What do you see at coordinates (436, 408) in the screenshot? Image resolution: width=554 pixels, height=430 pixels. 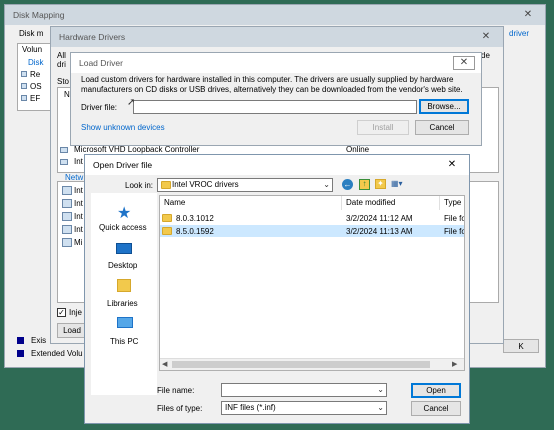 I see `open-dialog-cancel-button: Cancel` at bounding box center [436, 408].